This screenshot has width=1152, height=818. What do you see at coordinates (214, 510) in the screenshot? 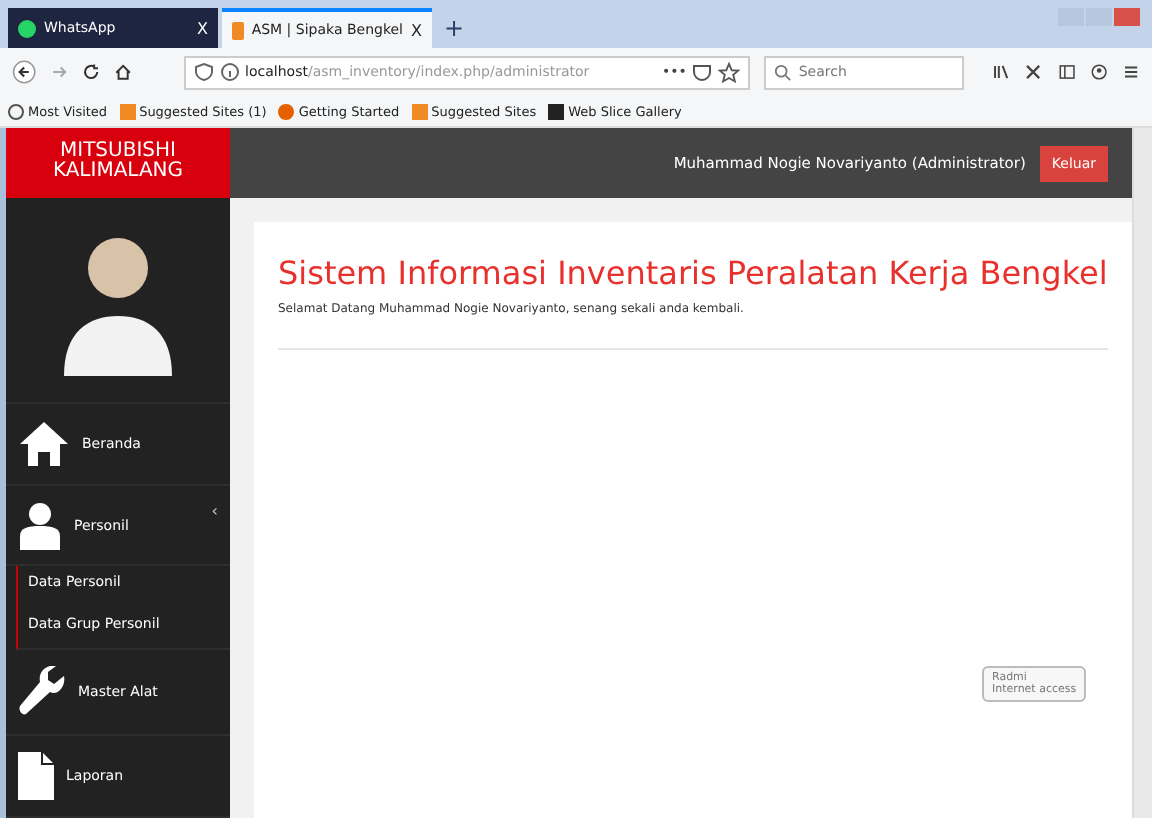
I see `caret-icon: ‹` at bounding box center [214, 510].